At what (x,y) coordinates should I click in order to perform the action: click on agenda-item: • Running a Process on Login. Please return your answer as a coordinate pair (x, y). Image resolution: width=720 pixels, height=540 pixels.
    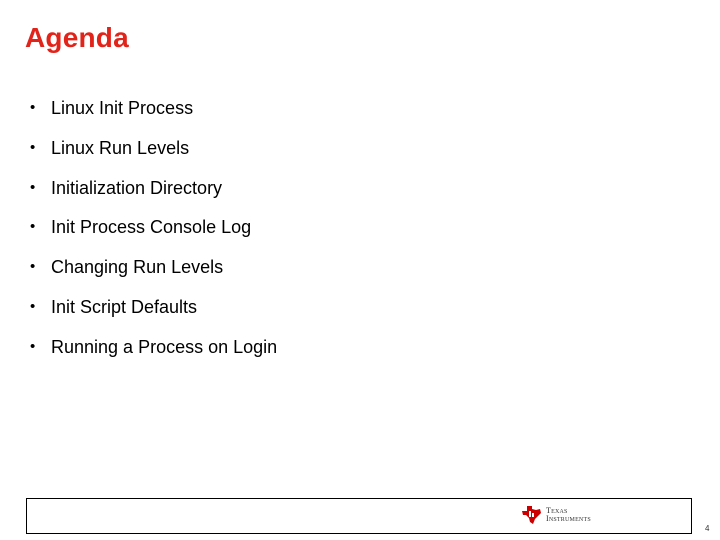
    Looking at the image, I should click on (153, 355).